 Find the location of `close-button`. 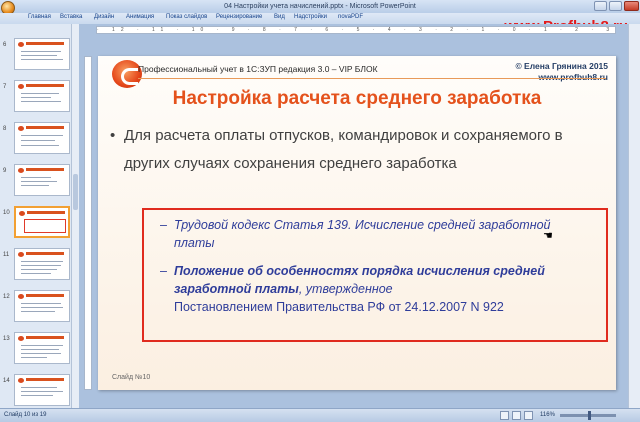

close-button is located at coordinates (631, 6).